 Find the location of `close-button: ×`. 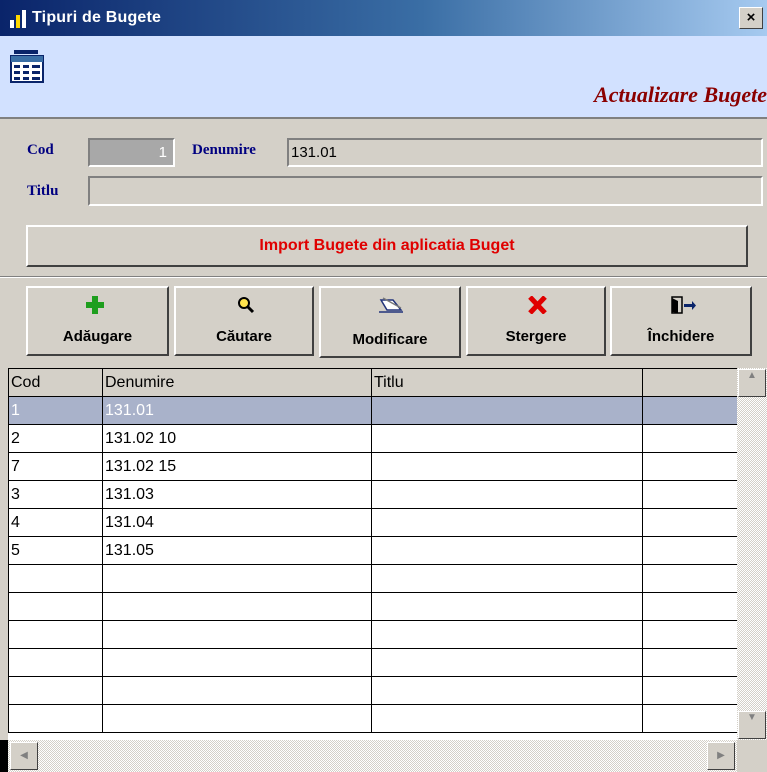

close-button: × is located at coordinates (751, 18).